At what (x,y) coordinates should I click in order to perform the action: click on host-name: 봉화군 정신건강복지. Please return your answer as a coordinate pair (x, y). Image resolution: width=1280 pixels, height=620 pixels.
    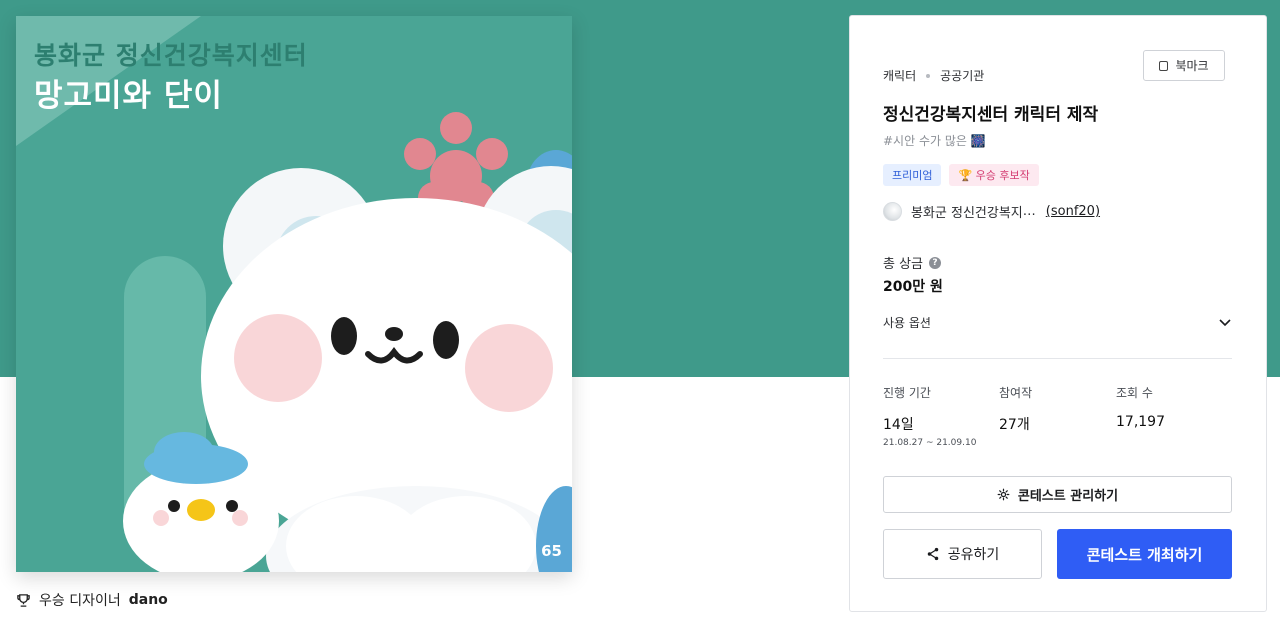
    Looking at the image, I should click on (967, 213).